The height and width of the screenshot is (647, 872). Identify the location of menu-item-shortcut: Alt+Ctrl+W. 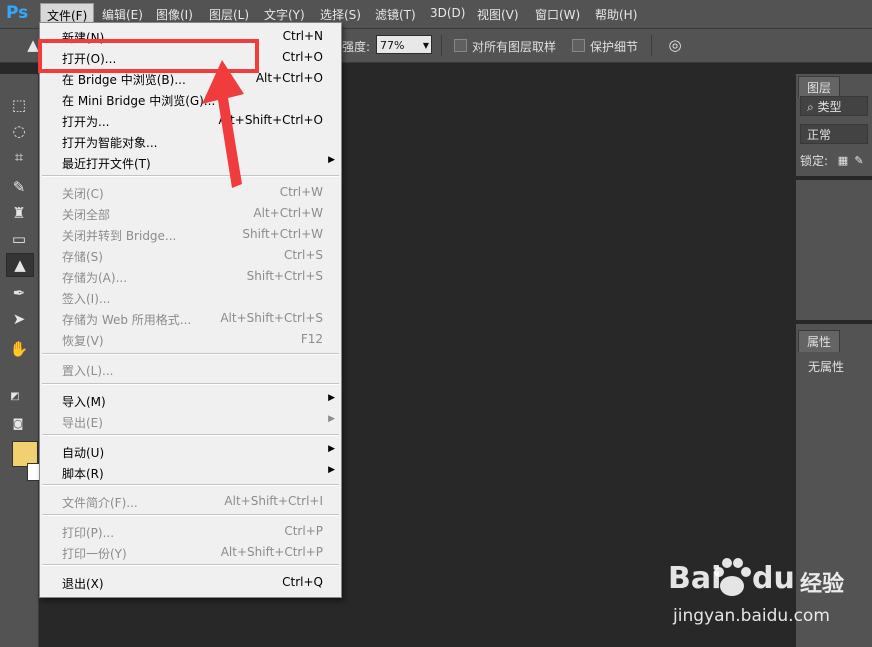
(288, 213).